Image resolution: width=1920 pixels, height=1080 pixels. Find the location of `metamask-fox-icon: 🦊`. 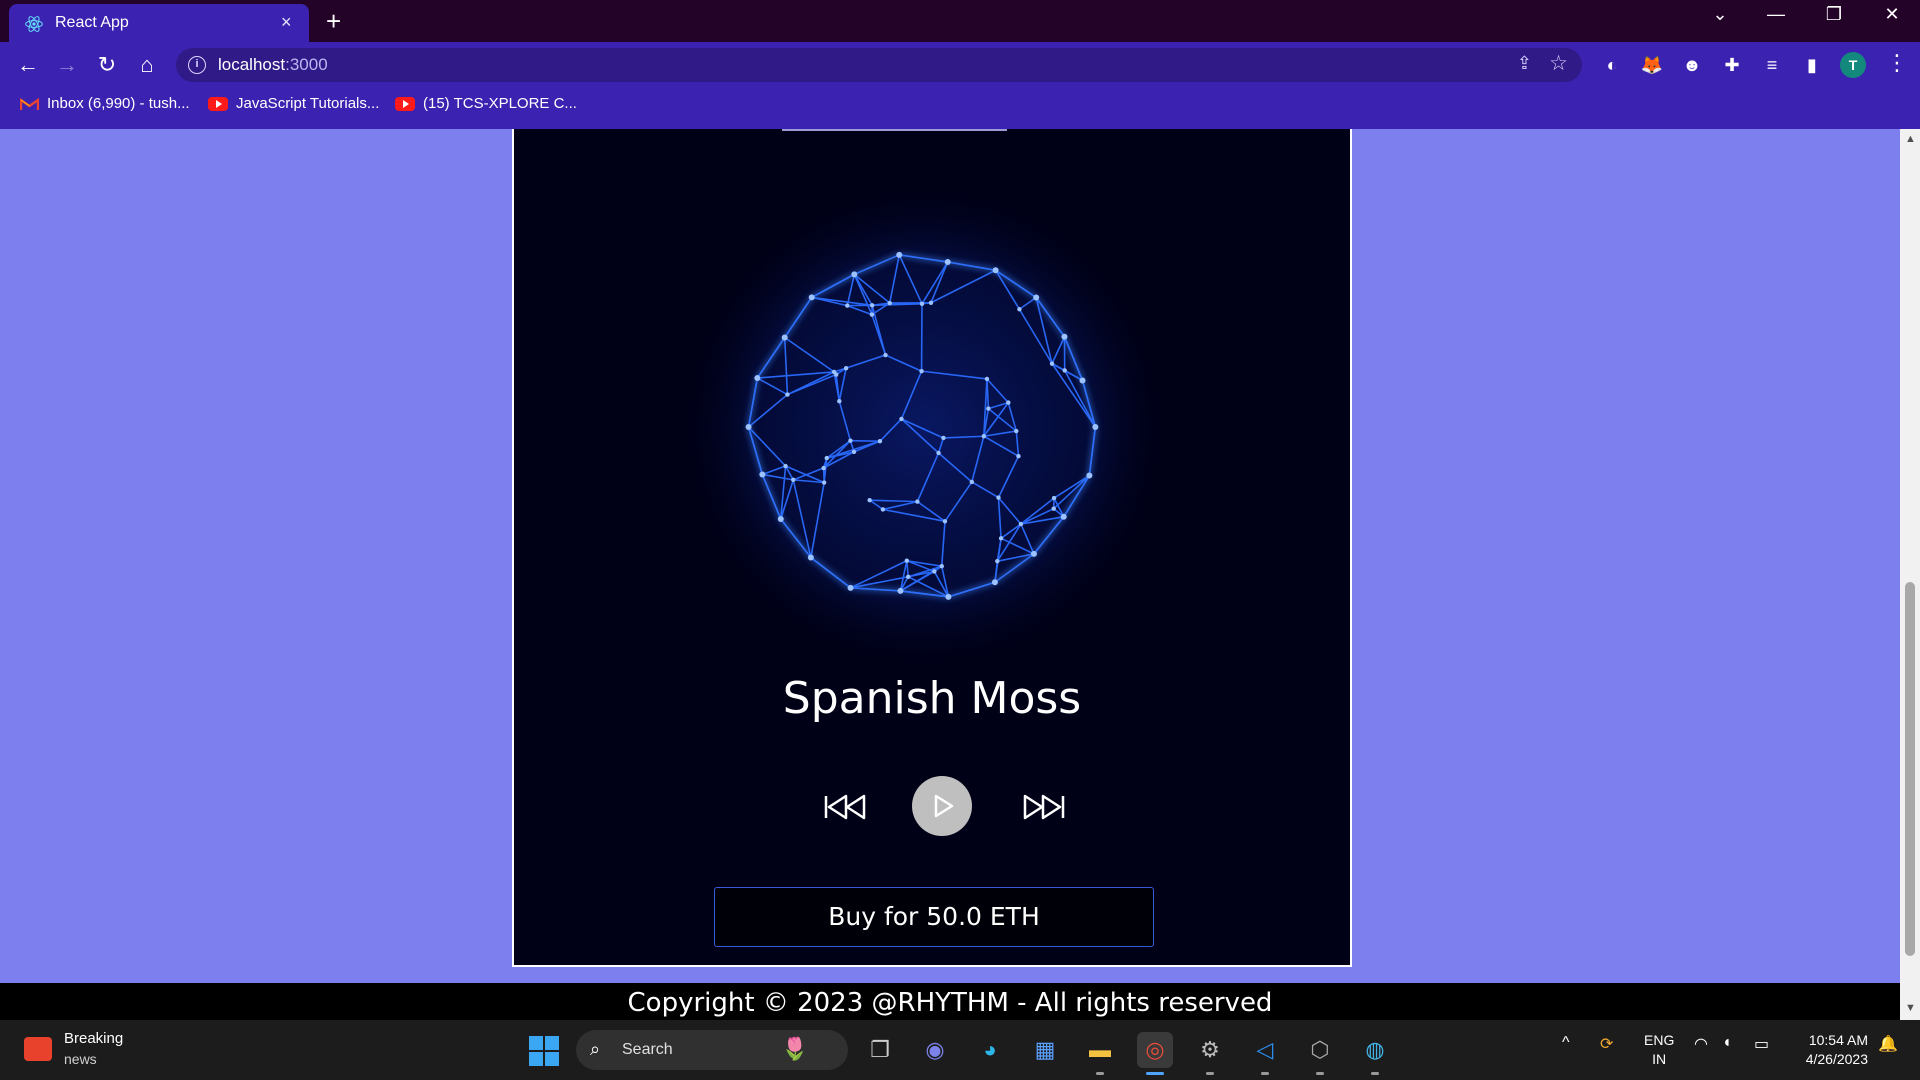

metamask-fox-icon: 🦊 is located at coordinates (1652, 65).